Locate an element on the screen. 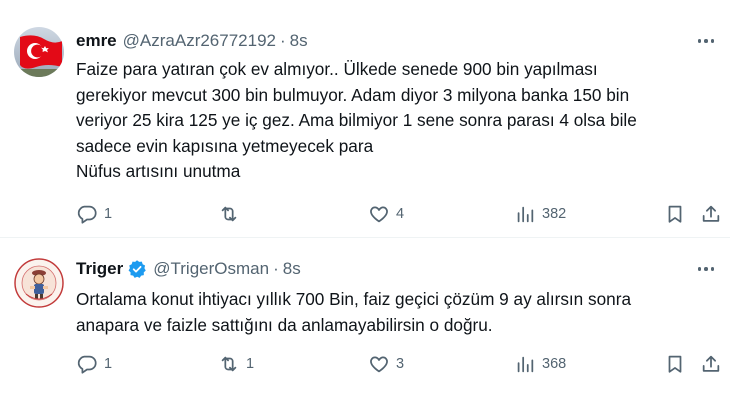  tweet-header: Triger @TrigerOsman · 8s is located at coordinates (188, 269).